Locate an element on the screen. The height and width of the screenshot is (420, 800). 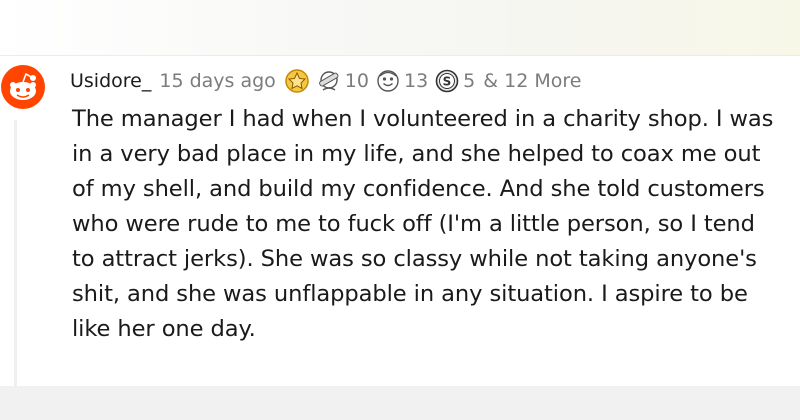
svg-text: S is located at coordinates (447, 82).